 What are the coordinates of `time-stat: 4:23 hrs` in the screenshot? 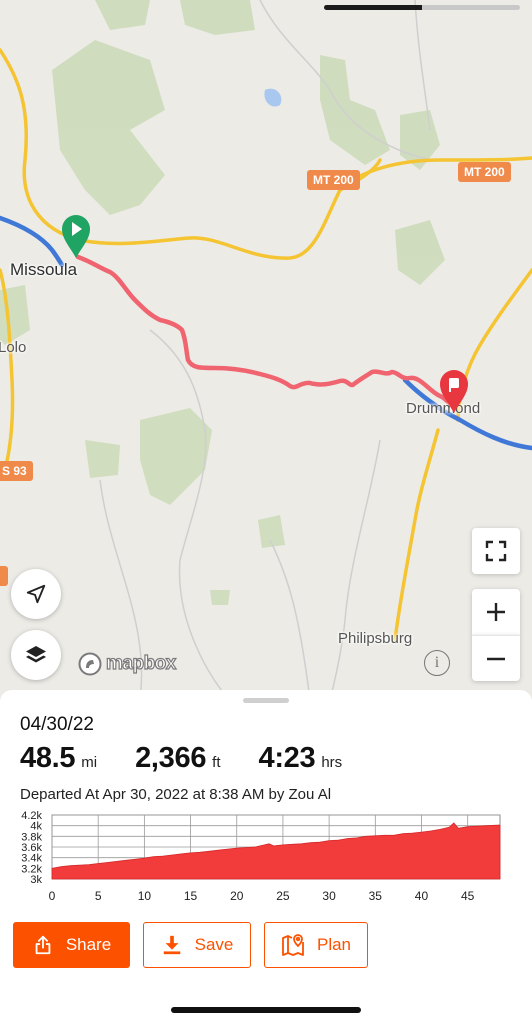 It's located at (301, 758).